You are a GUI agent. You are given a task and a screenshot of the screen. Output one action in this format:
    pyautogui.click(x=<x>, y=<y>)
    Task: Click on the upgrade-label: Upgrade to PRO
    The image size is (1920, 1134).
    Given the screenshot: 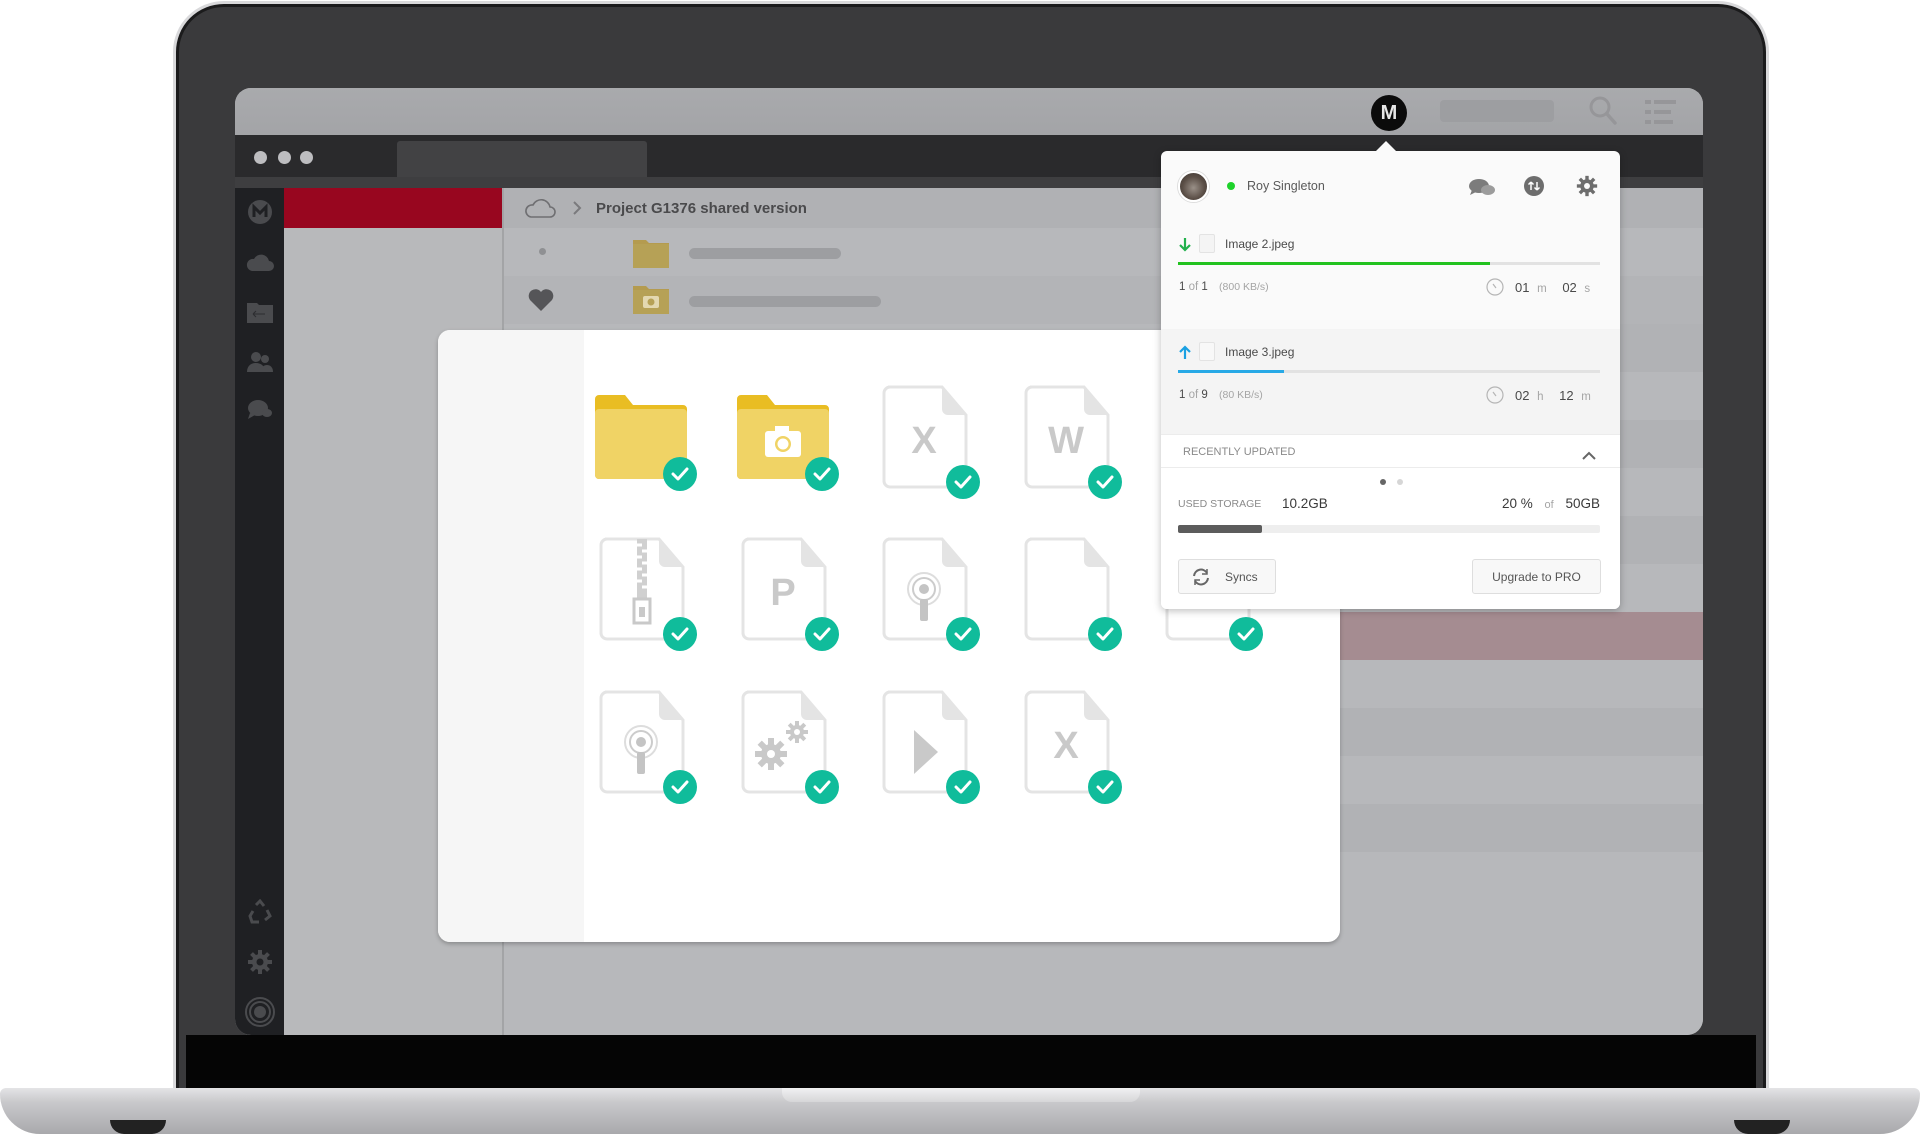 What is the action you would take?
    pyautogui.click(x=1536, y=576)
    